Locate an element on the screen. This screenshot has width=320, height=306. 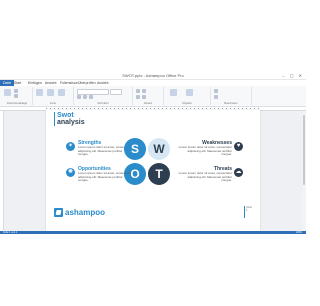
slide-footer: Seite 1 is located at coordinates (249, 212).